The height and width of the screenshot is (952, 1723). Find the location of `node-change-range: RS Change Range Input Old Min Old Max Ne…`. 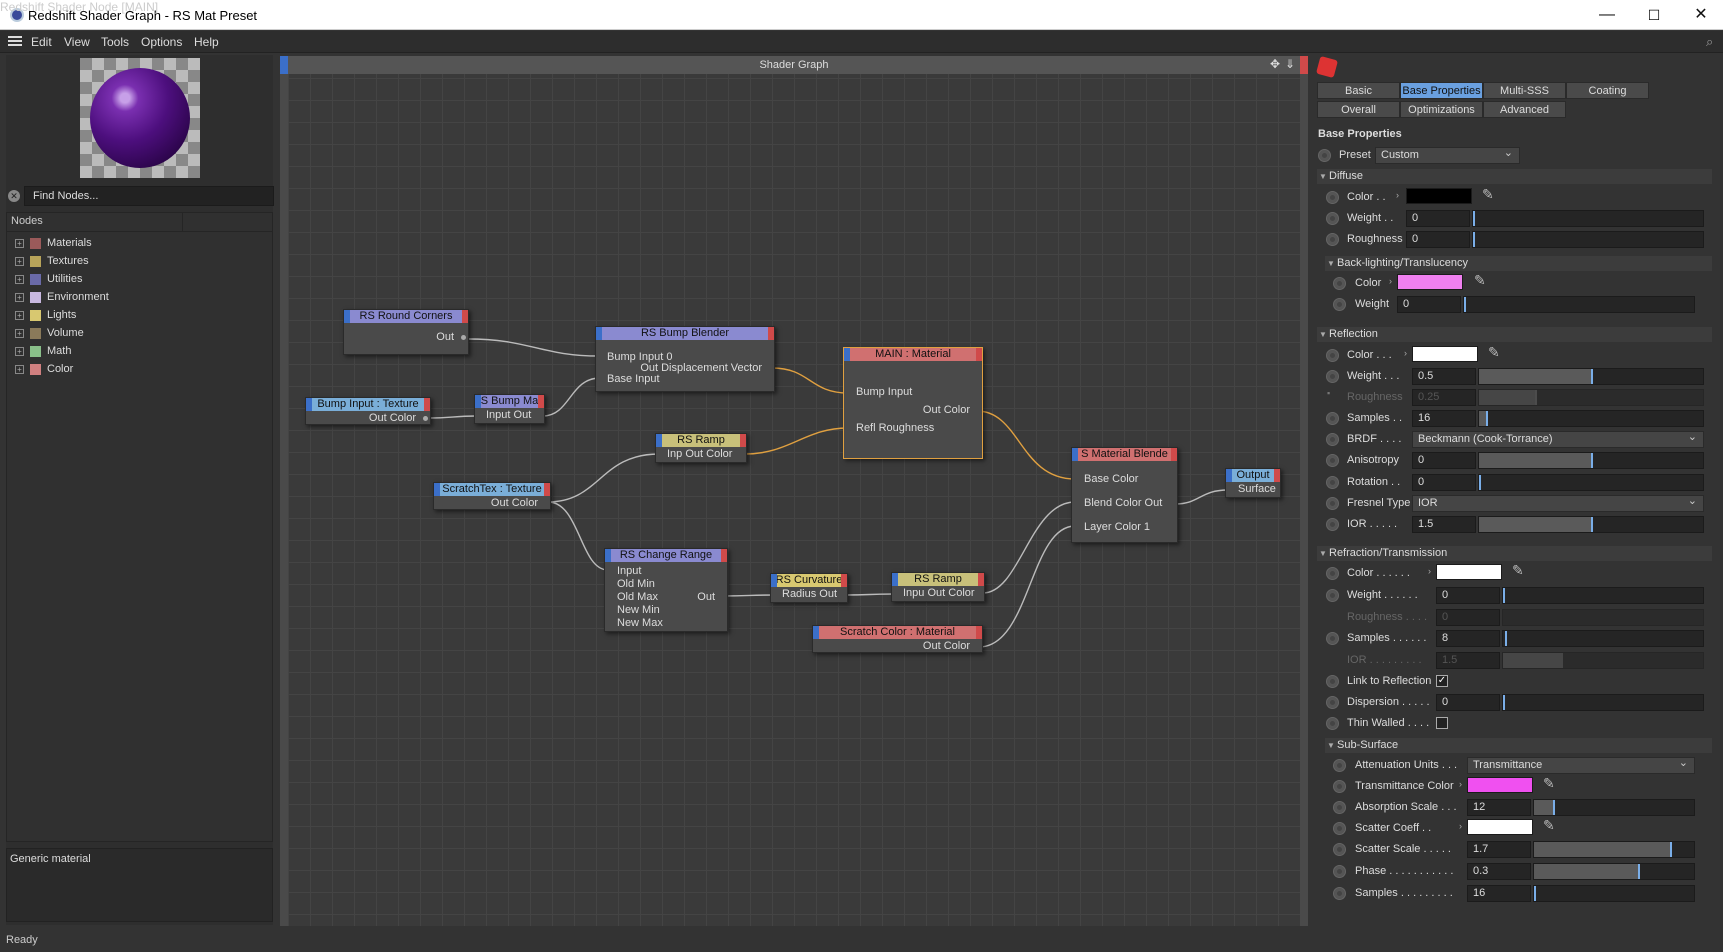

node-change-range: RS Change Range Input Old Min Old Max Ne… is located at coordinates (666, 590).